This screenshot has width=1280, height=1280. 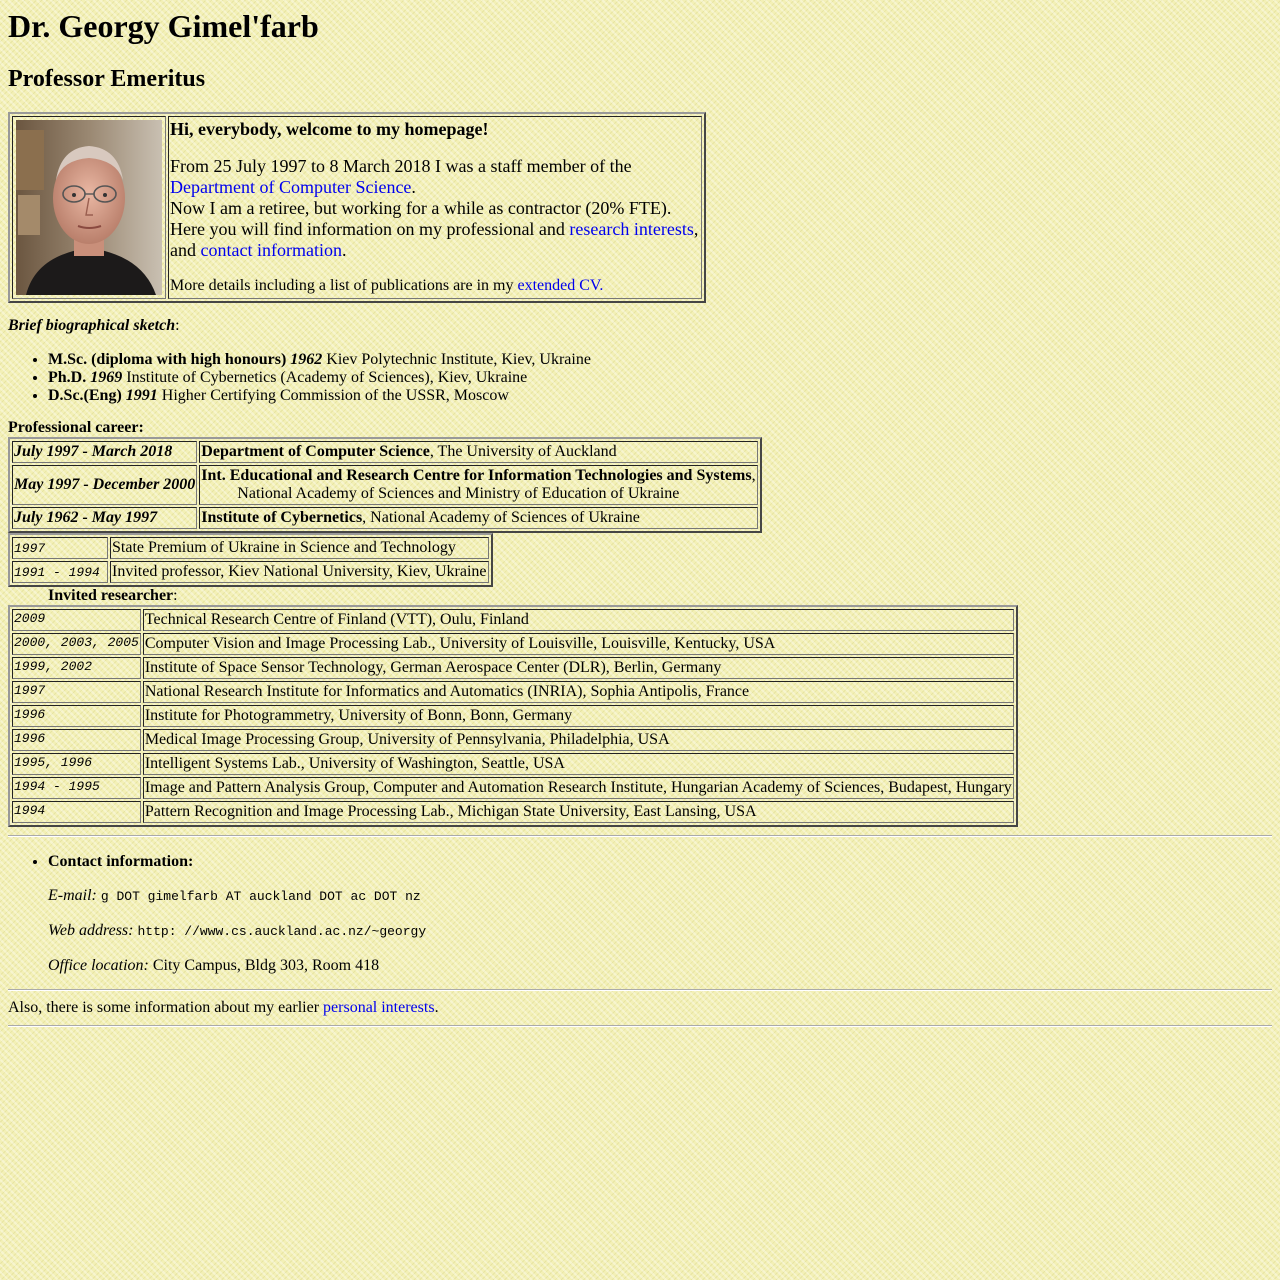 What do you see at coordinates (60, 572) in the screenshot?
I see `award-year: 1991 - 1994` at bounding box center [60, 572].